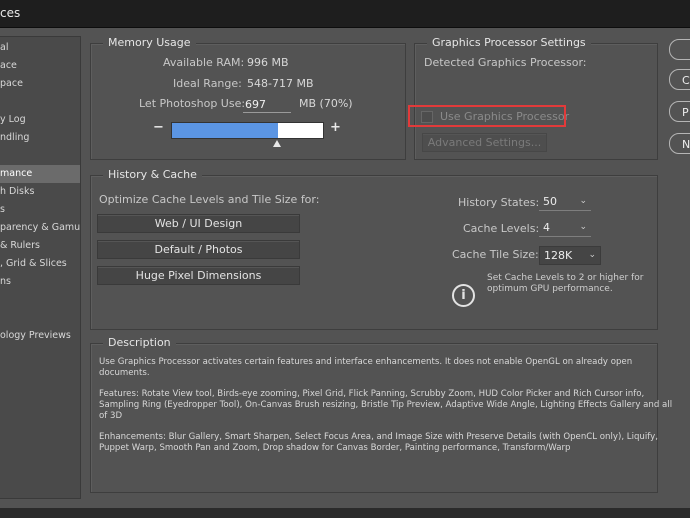  I want to click on bottom-edge, so click(345, 513).